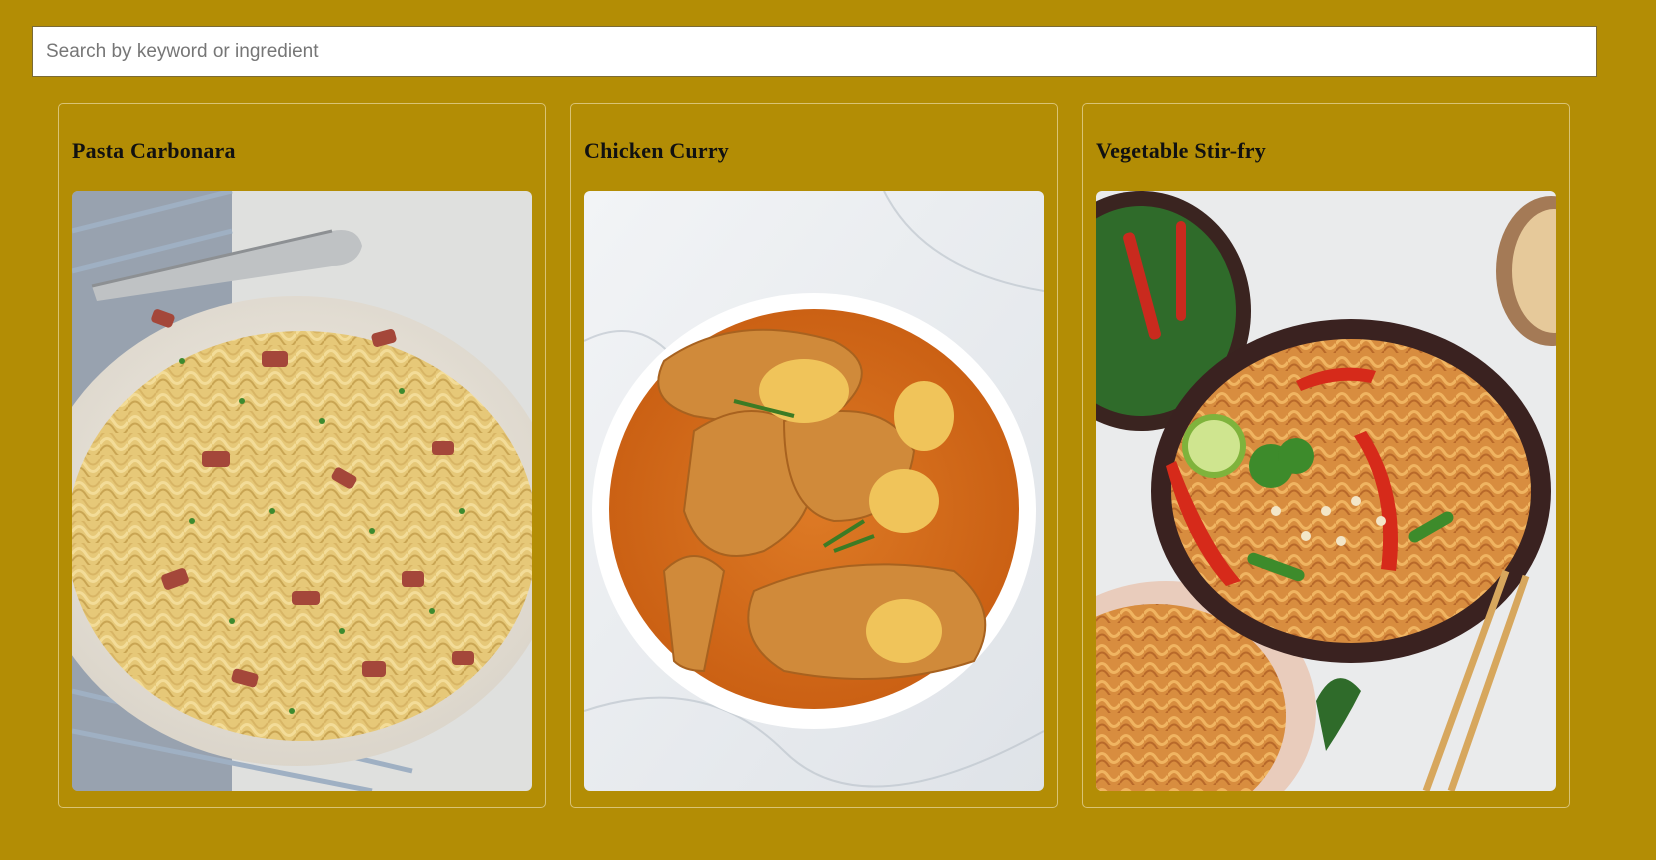  I want to click on search-bar, so click(814, 51).